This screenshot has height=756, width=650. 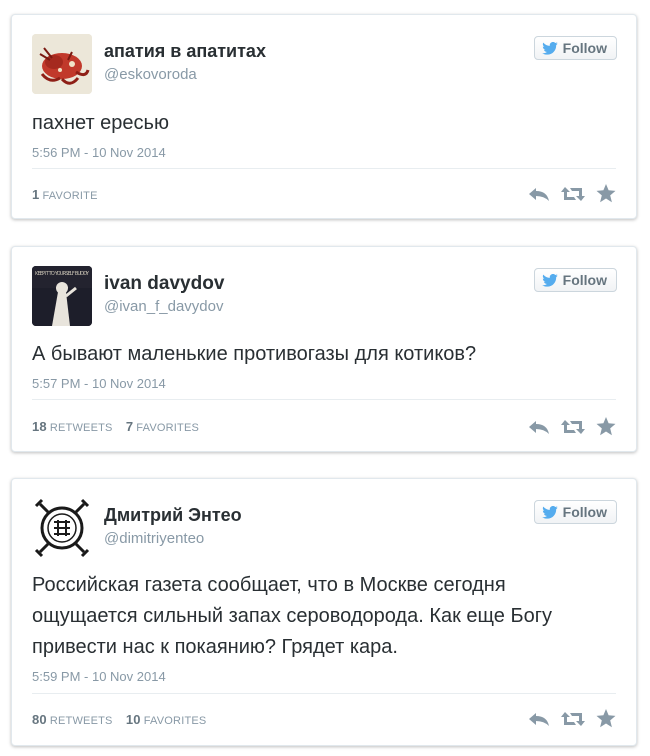 What do you see at coordinates (173, 515) in the screenshot?
I see `display-name: Дмитрий Энтео` at bounding box center [173, 515].